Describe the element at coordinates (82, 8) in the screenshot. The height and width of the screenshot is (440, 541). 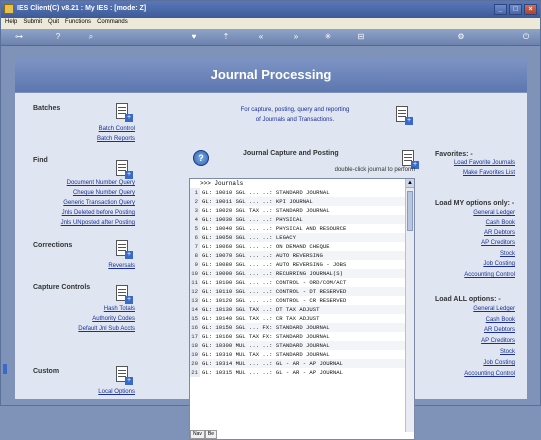
I see `window-title: IES Client(C) v8.21 : My IES : [mode: Z]` at that location.